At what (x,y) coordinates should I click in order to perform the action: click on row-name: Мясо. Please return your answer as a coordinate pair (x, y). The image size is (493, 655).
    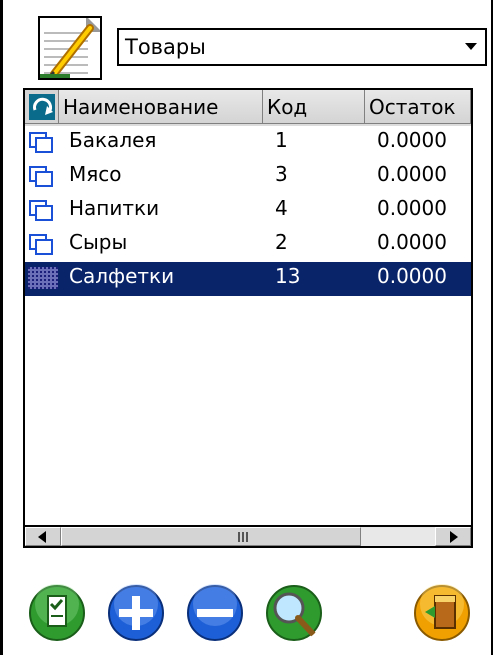
    Looking at the image, I should click on (95, 174).